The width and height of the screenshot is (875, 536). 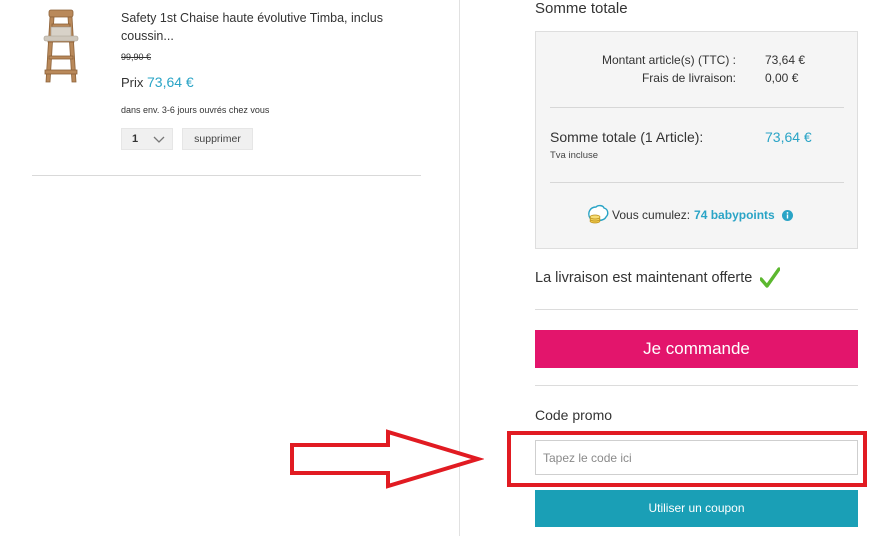 I want to click on free-shipping-text: La livraison est maintenant offerte, so click(x=644, y=278).